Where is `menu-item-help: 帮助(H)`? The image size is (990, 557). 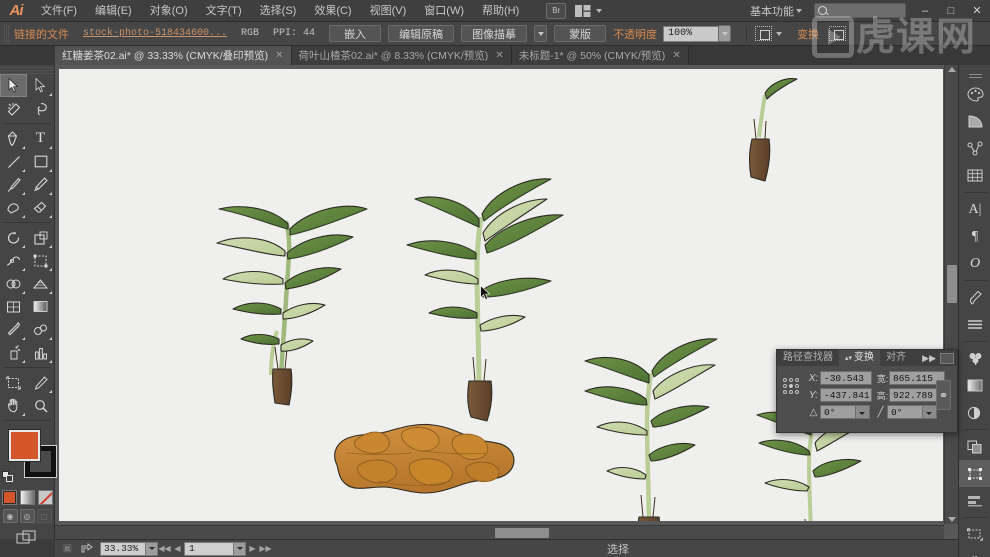
menu-item-help: 帮助(H) is located at coordinates (500, 11).